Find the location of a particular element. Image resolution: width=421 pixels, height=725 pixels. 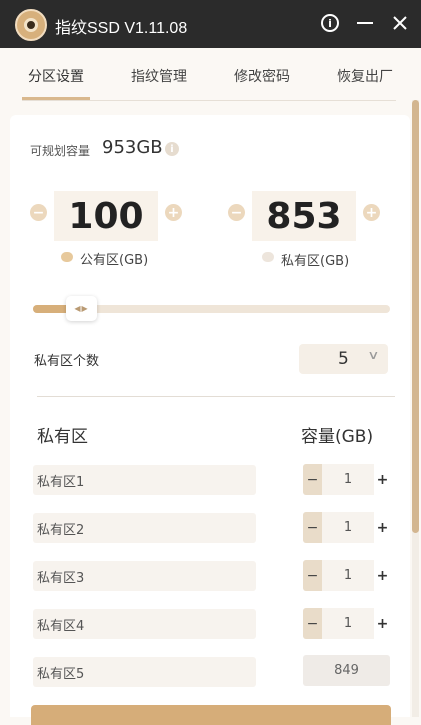

partition-name-field-5: 私有区5 is located at coordinates (144, 672).